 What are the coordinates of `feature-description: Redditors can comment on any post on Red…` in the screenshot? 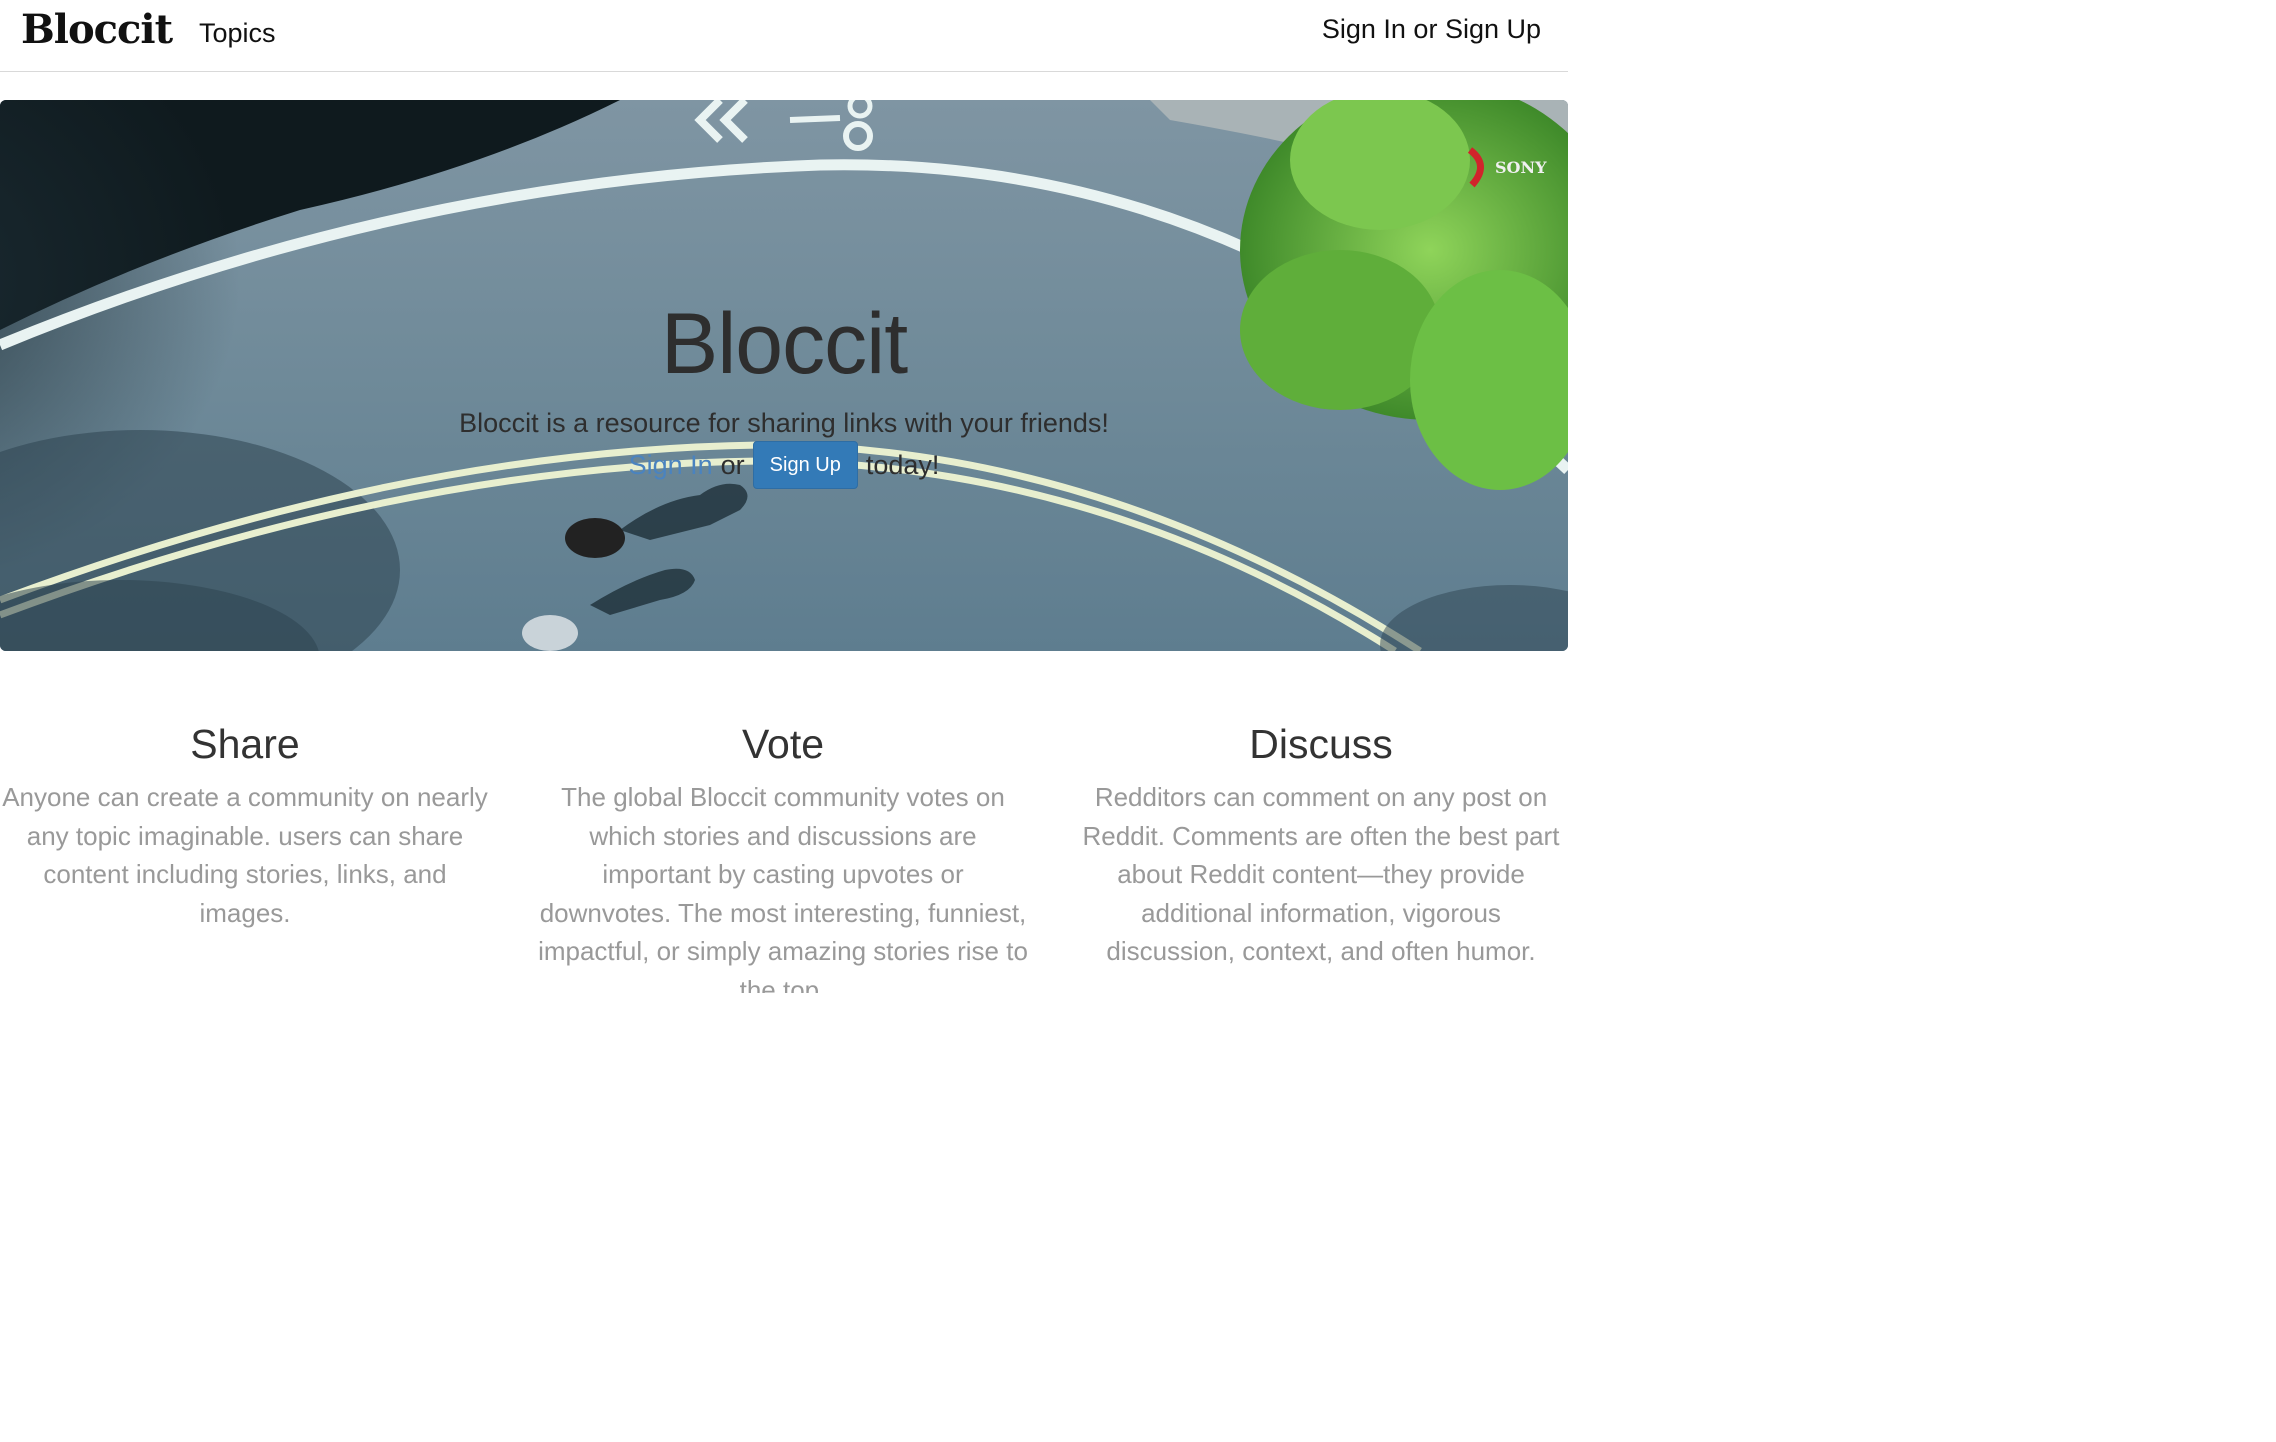 It's located at (1321, 874).